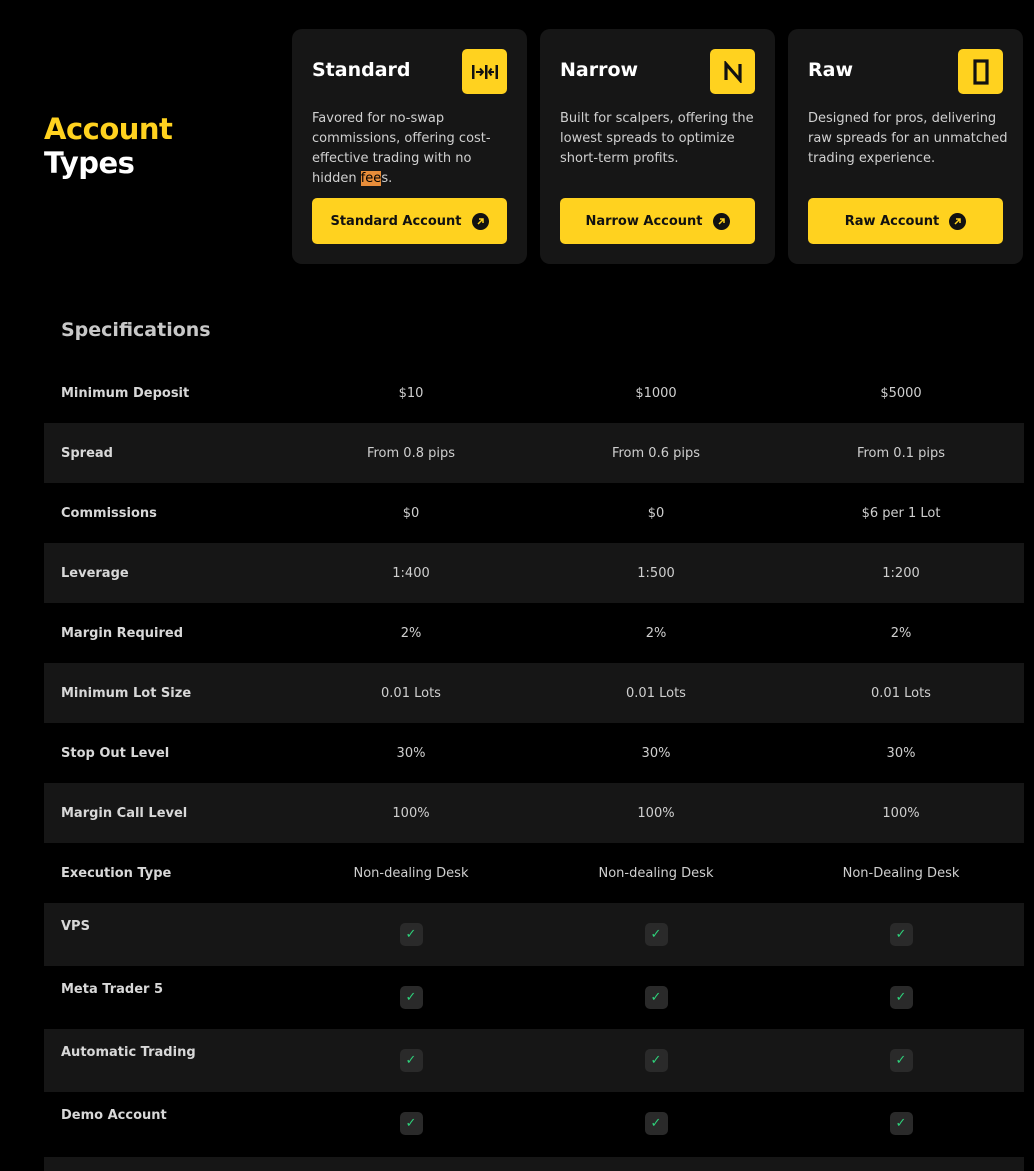 The width and height of the screenshot is (1034, 1171). Describe the element at coordinates (115, 753) in the screenshot. I see `row-label: Stop Out Level` at that location.